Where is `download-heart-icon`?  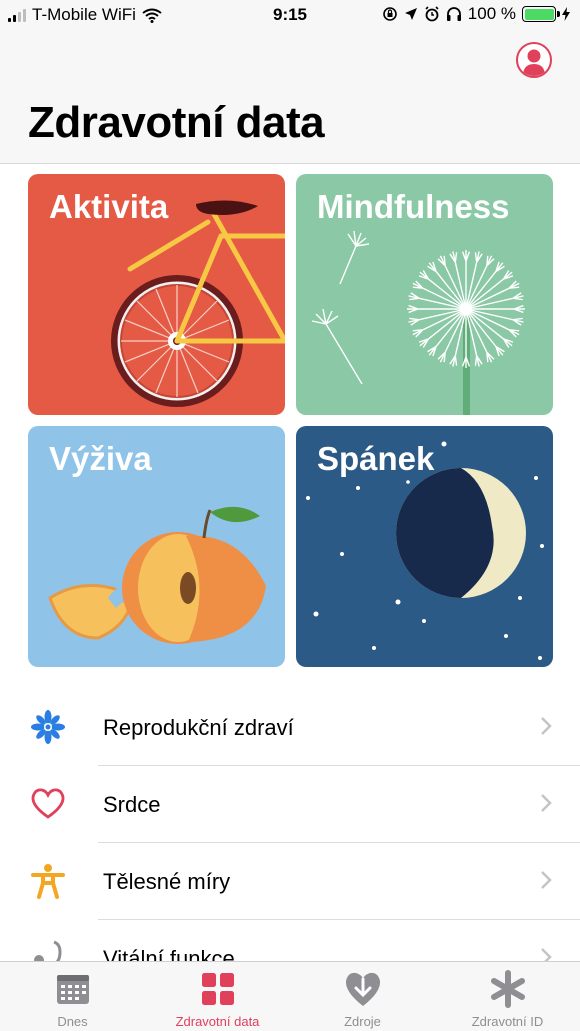 download-heart-icon is located at coordinates (363, 989).